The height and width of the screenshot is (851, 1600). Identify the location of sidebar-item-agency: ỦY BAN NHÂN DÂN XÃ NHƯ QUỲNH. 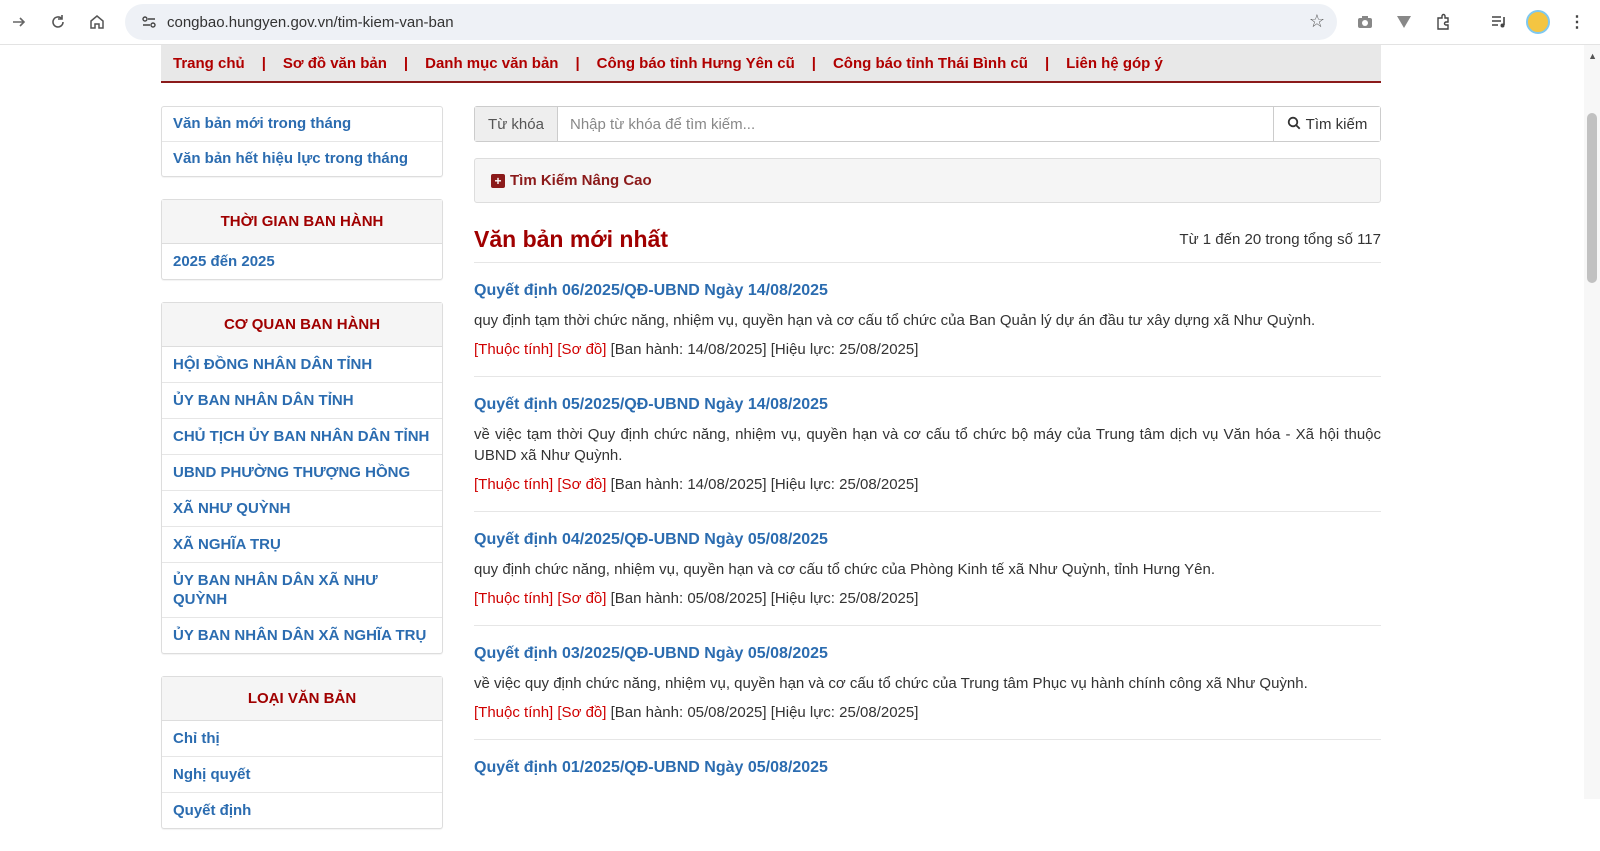
(302, 590).